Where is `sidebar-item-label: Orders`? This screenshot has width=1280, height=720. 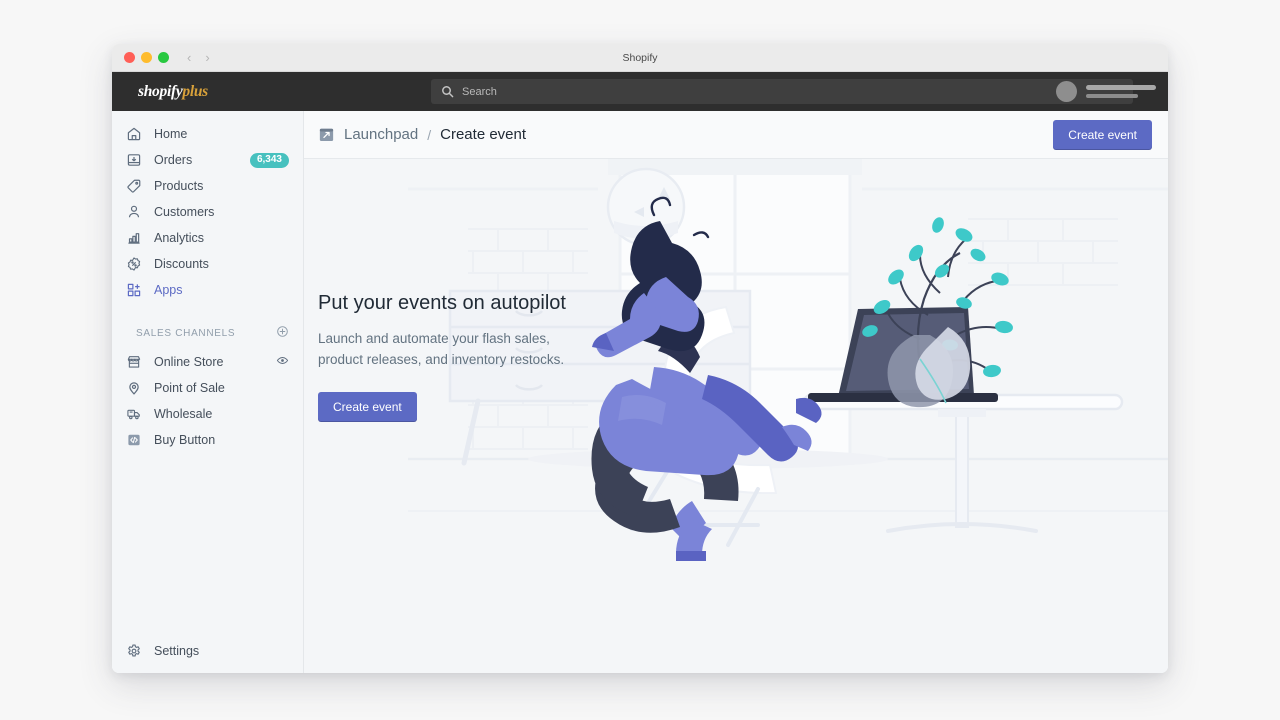
sidebar-item-label: Orders is located at coordinates (173, 160).